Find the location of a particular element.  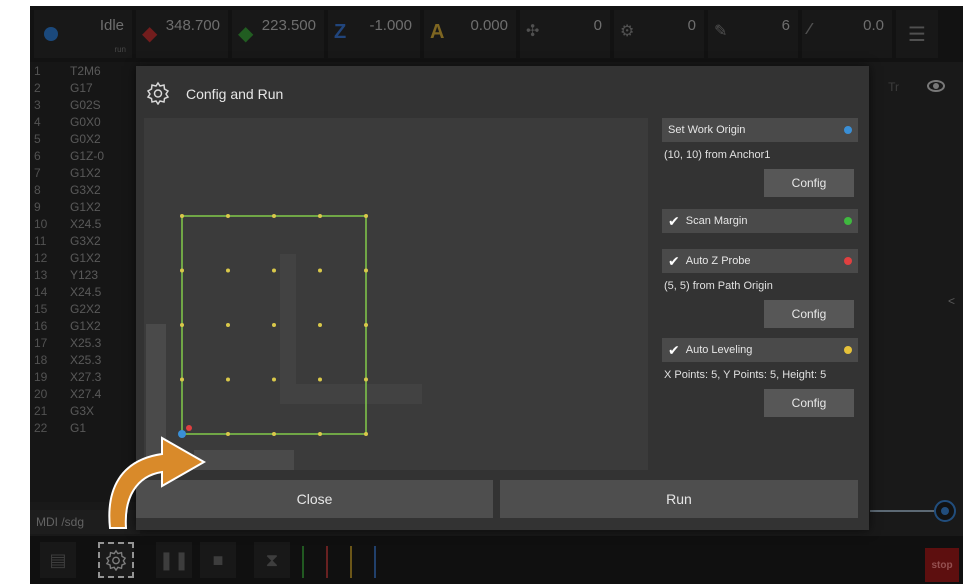

auto-leveling-option: ✔ Auto Leveling is located at coordinates (760, 350).